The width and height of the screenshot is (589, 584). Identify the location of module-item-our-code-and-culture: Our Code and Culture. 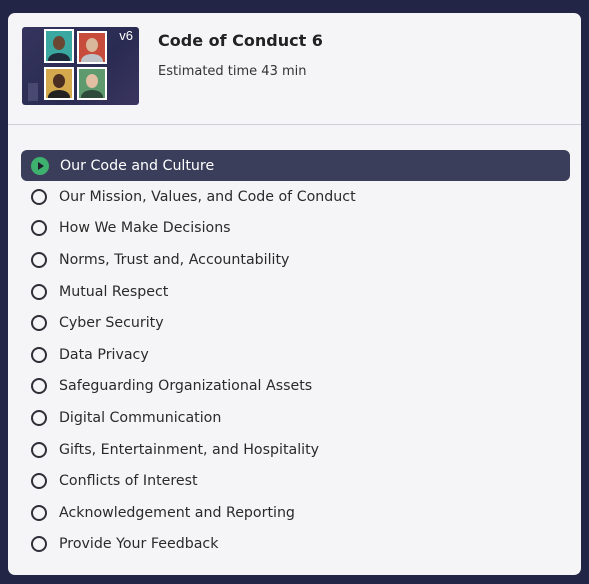
(295, 165).